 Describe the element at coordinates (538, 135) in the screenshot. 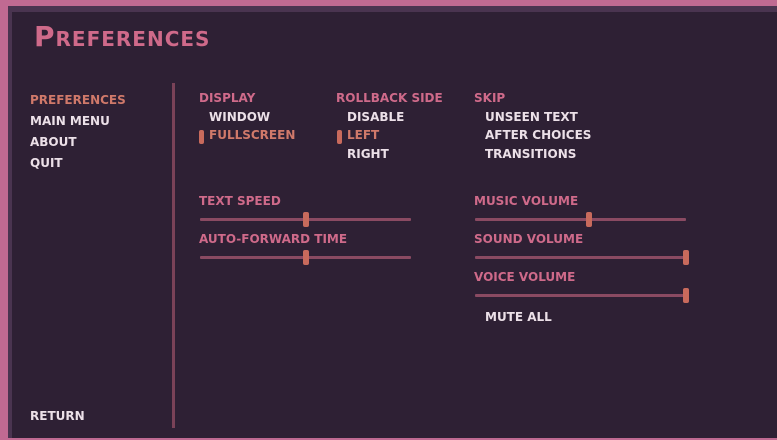

I see `skip-option-after-choices: AFTER CHOICES` at that location.